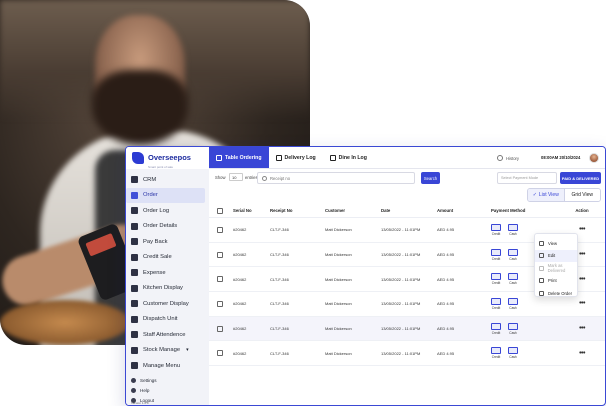  What do you see at coordinates (594, 158) in the screenshot?
I see `avatar` at bounding box center [594, 158].